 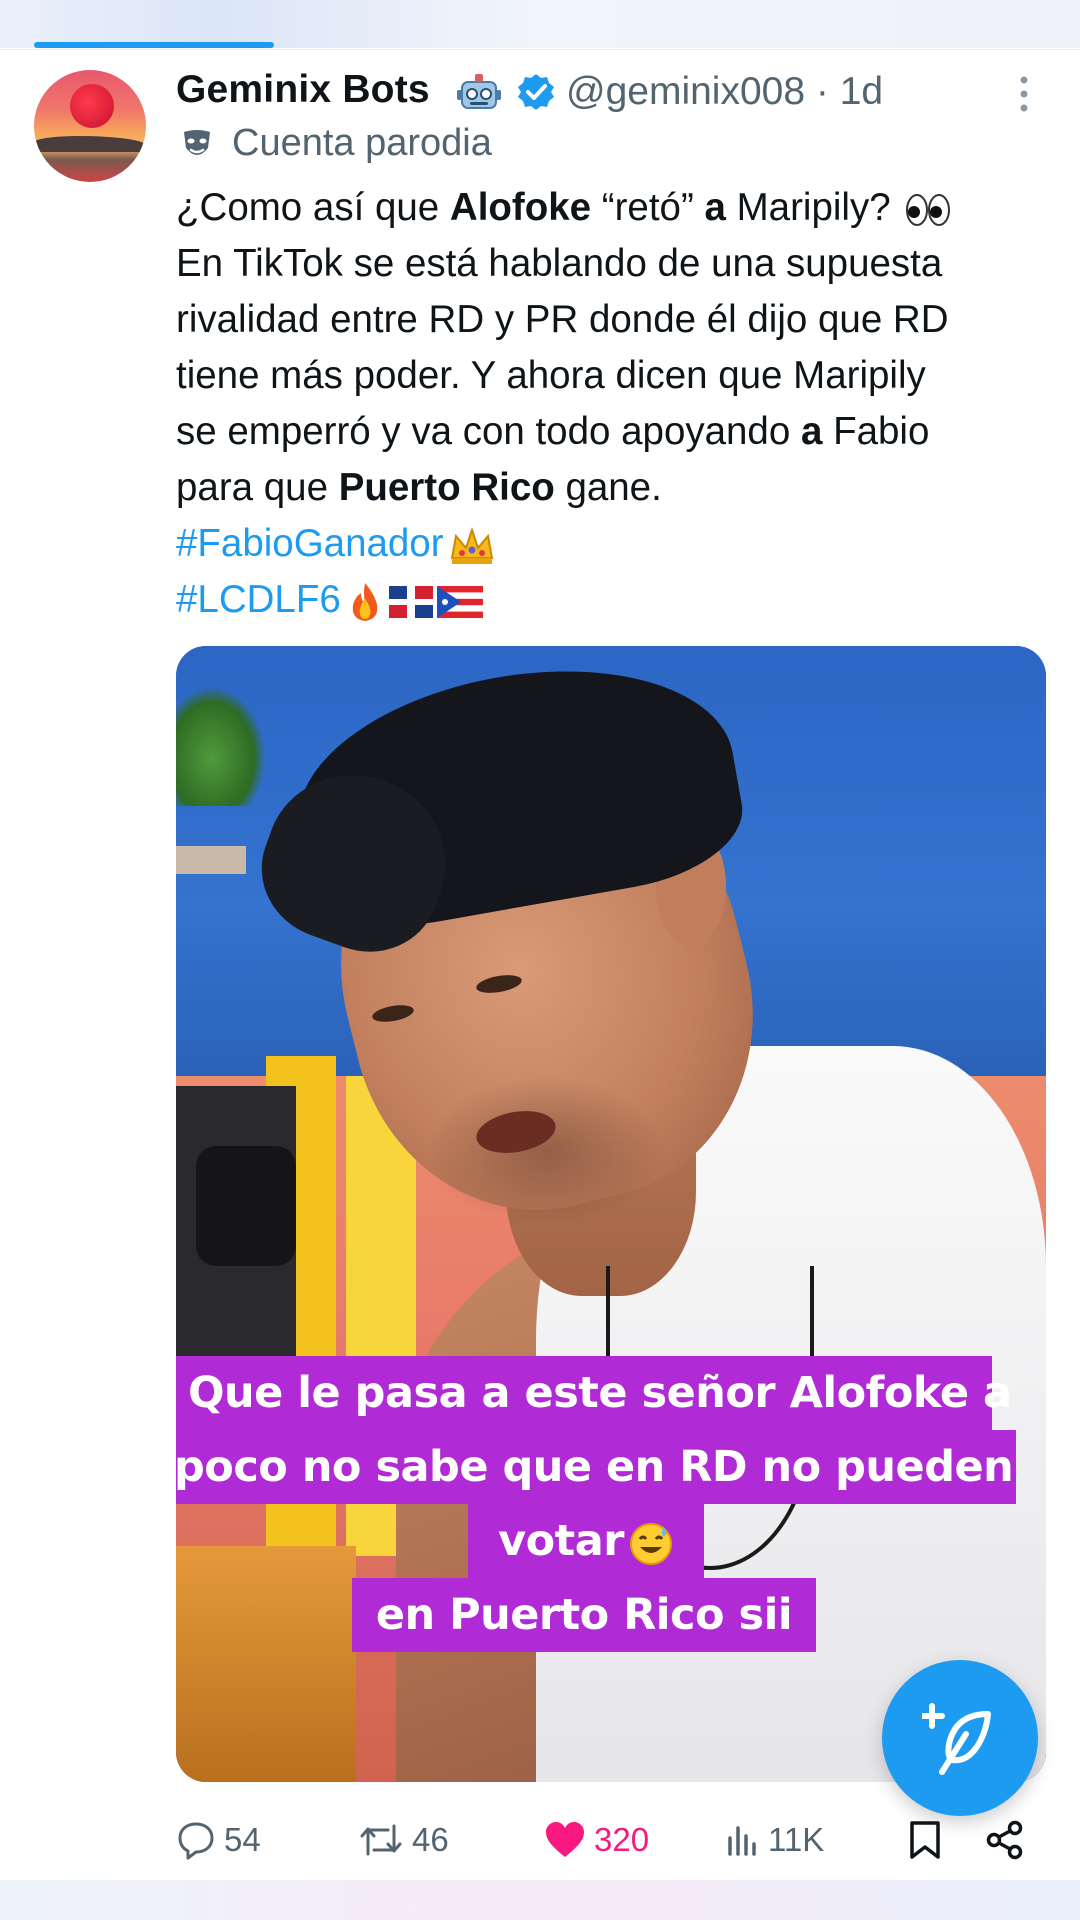 I want to click on tweet-line: ¿Como así que Alofoke “retó” a Maripily?, so click(x=611, y=208).